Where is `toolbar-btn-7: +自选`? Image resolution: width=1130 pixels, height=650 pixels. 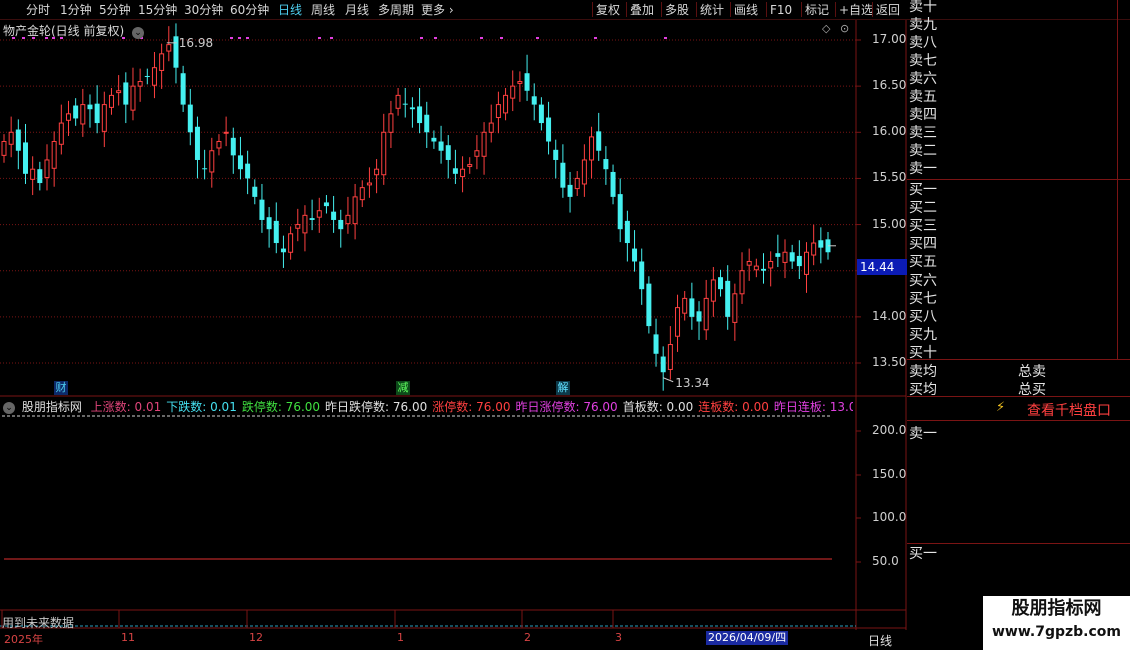
toolbar-btn-7: +自选 is located at coordinates (856, 10).